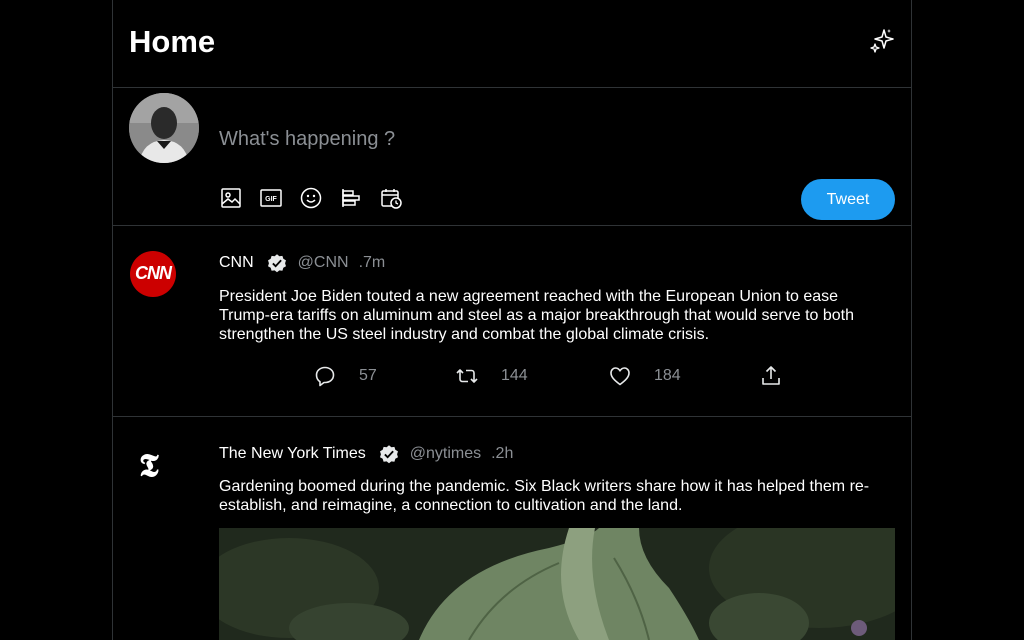 The width and height of the screenshot is (1024, 640). I want to click on svg-text: GIF, so click(271, 199).